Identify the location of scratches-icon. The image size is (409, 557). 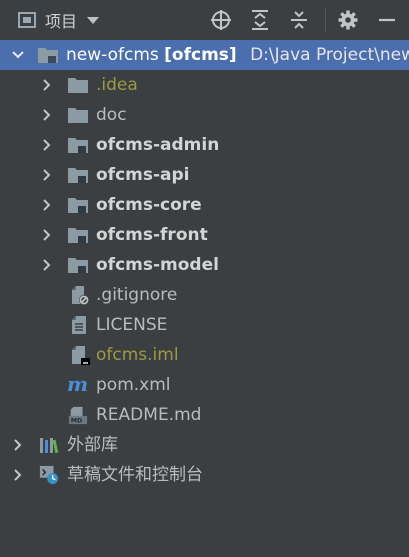
(49, 475).